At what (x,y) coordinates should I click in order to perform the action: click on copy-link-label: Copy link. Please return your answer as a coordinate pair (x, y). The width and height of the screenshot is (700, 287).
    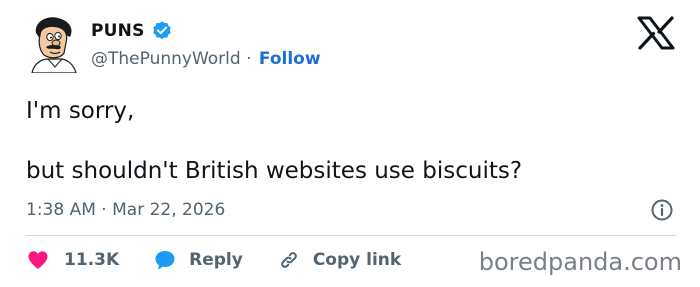
    Looking at the image, I should click on (357, 260).